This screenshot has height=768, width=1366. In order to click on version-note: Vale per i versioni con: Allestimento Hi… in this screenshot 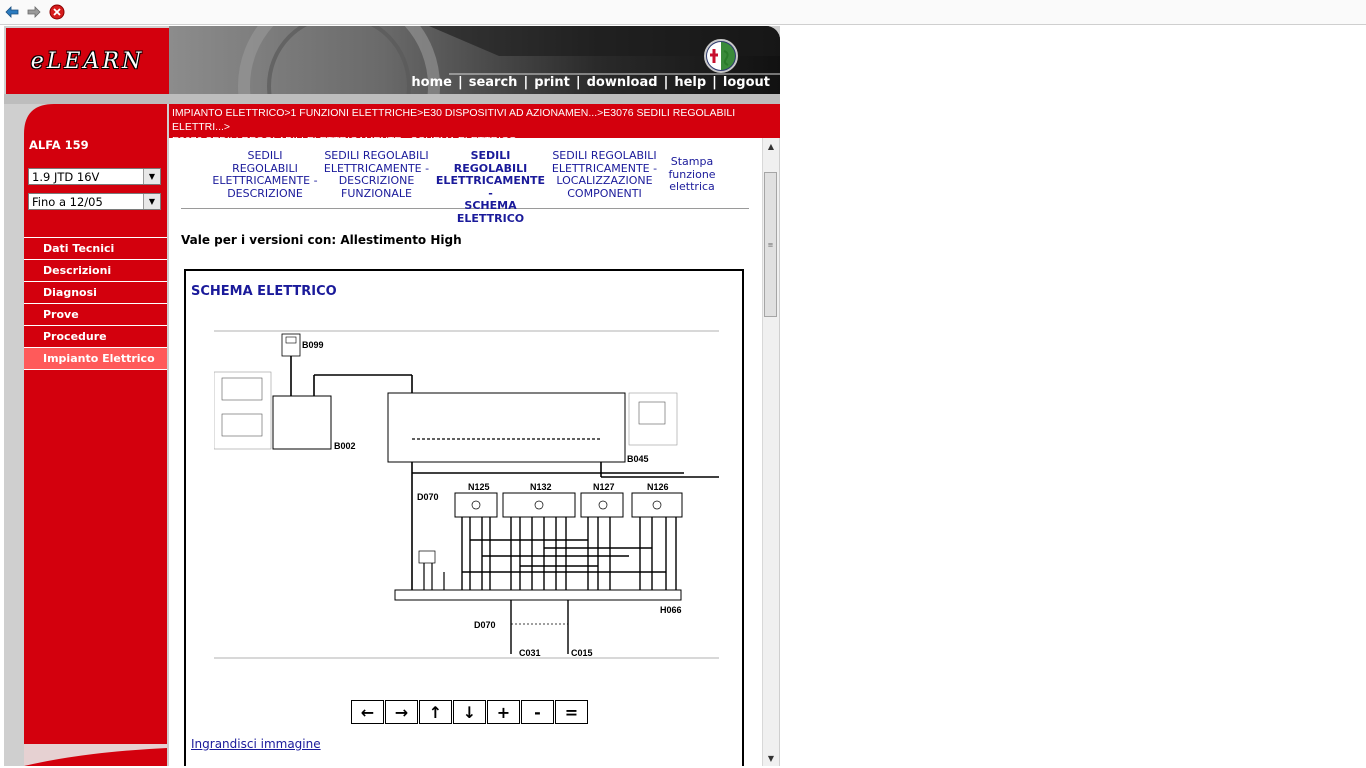, I will do `click(321, 240)`.